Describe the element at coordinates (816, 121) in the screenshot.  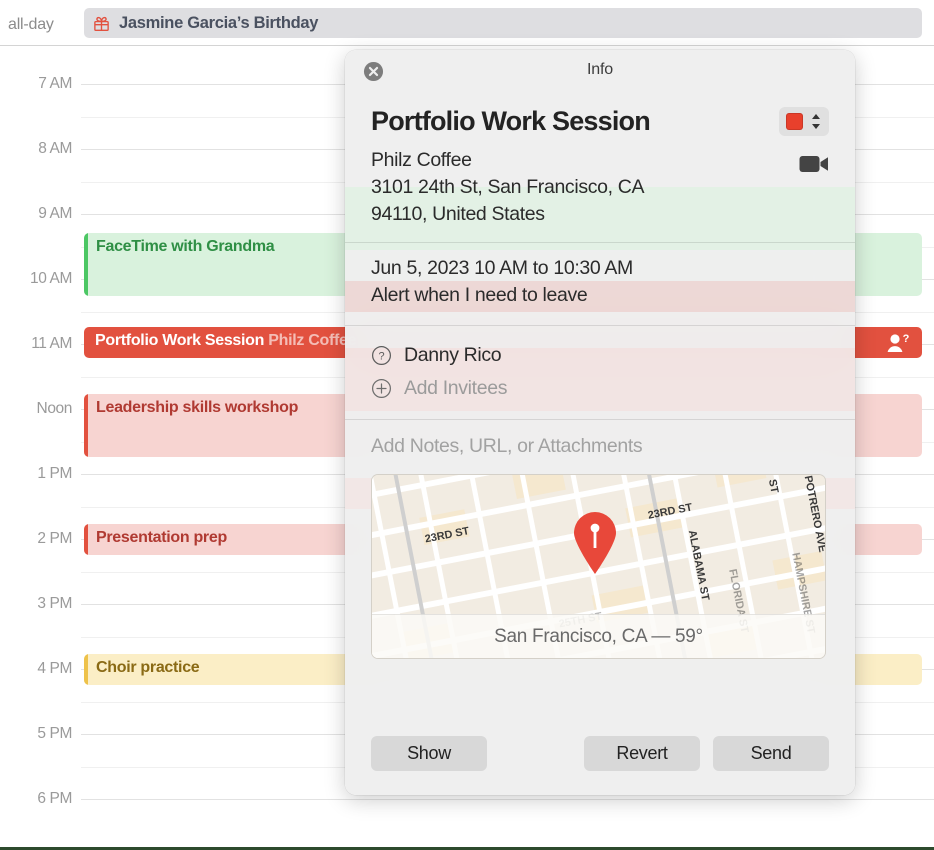
I see `chevron-up-down-icon` at that location.